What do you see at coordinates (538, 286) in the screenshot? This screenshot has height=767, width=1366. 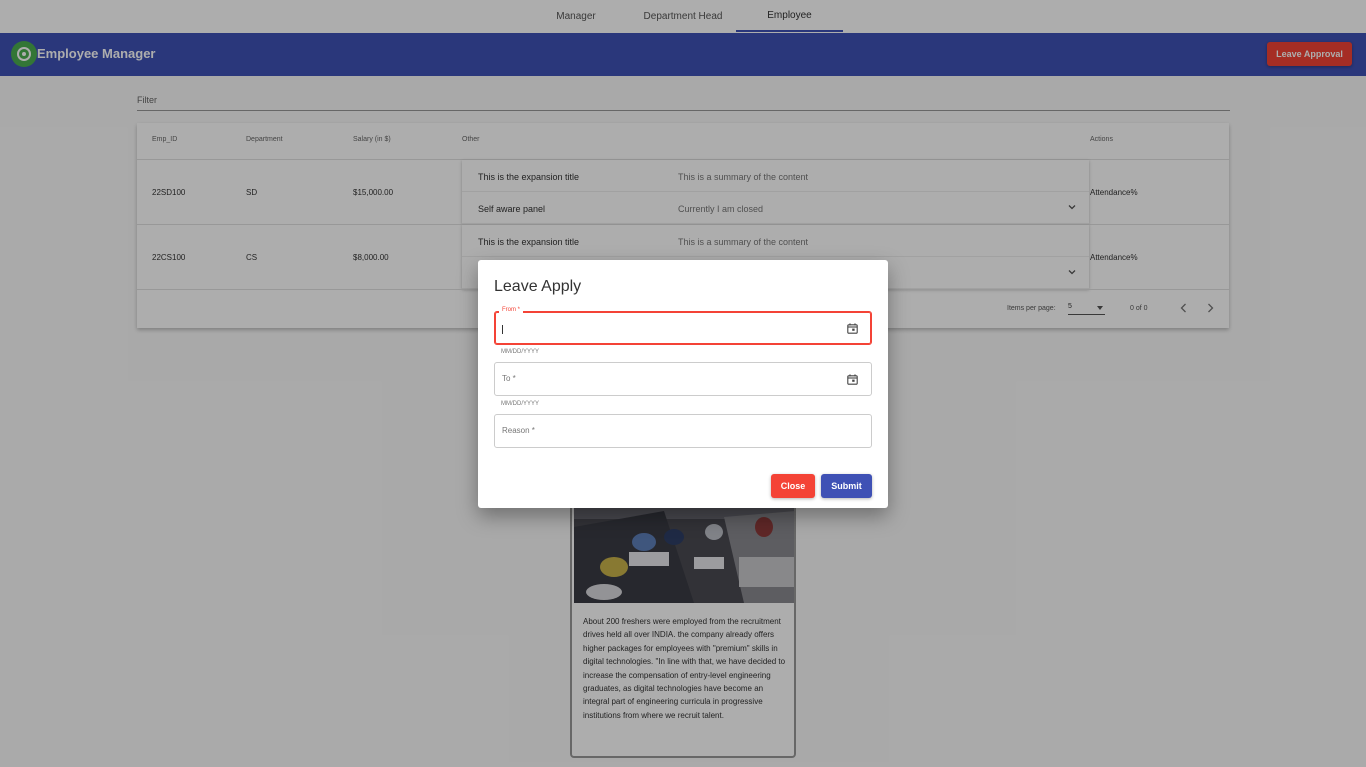 I see `dialog-title: Leave Apply` at bounding box center [538, 286].